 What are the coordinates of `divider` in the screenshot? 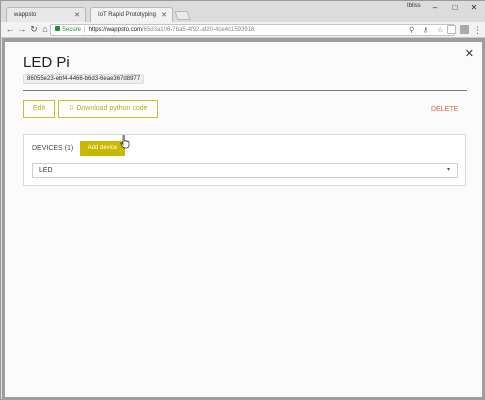 It's located at (245, 90).